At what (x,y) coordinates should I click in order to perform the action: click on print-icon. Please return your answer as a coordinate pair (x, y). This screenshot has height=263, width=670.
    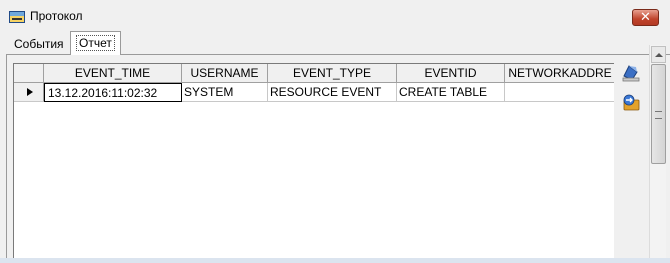
    Looking at the image, I should click on (631, 73).